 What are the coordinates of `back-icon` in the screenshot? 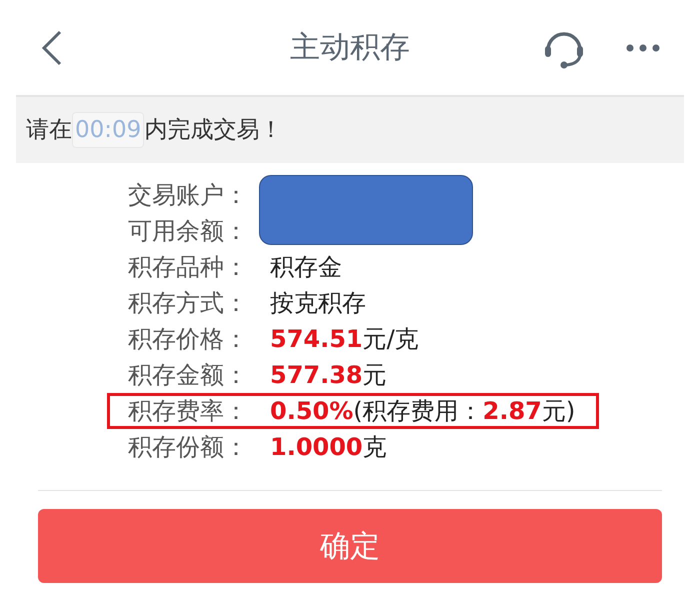 It's located at (52, 48).